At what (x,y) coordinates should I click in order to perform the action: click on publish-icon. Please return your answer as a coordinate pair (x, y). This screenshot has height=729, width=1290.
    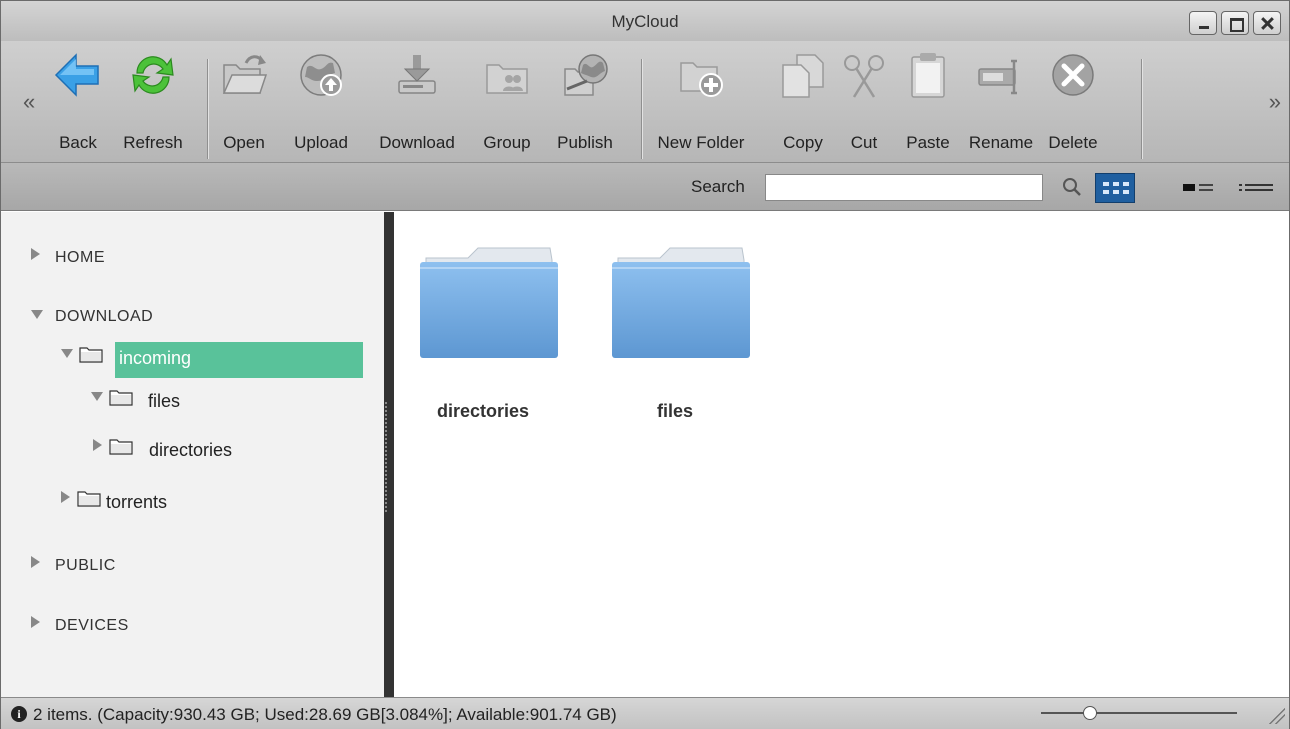
    Looking at the image, I should click on (586, 75).